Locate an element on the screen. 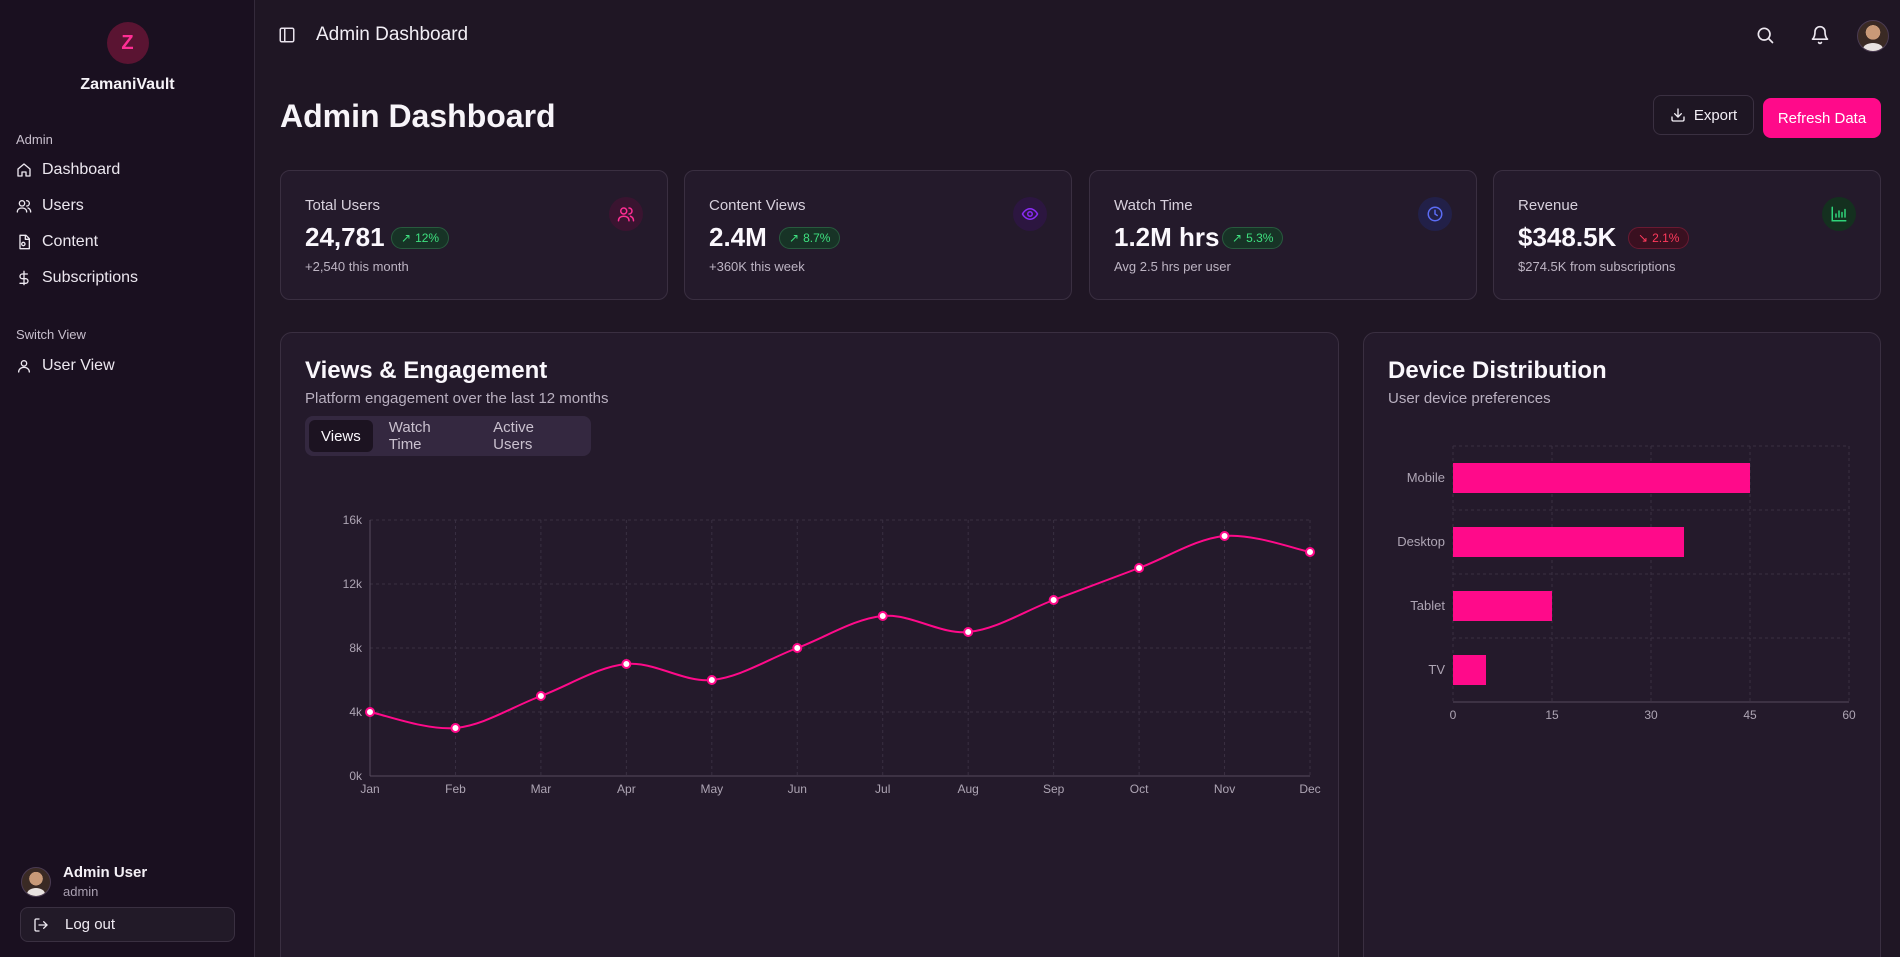 This screenshot has height=957, width=1900. sidebar-section-admin: Admin is located at coordinates (34, 139).